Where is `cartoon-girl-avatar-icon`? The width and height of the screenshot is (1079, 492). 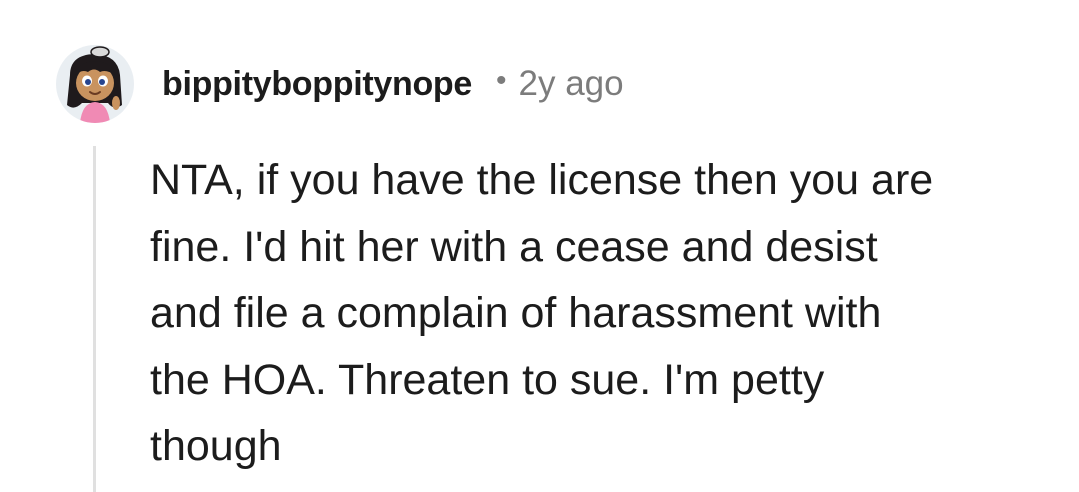
cartoon-girl-avatar-icon is located at coordinates (94, 84).